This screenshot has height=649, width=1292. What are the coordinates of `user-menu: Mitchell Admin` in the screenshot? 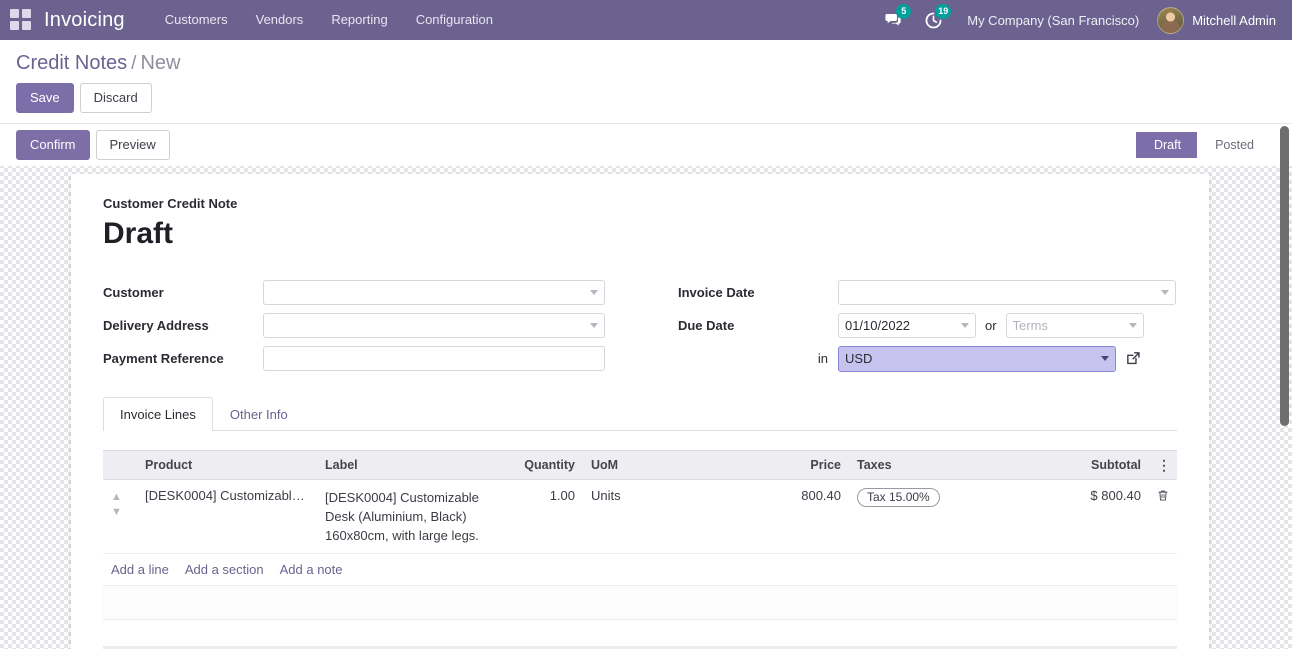 It's located at (1218, 20).